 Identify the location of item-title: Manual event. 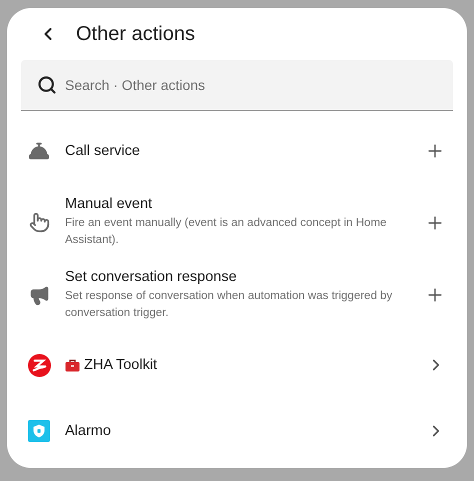
(109, 204).